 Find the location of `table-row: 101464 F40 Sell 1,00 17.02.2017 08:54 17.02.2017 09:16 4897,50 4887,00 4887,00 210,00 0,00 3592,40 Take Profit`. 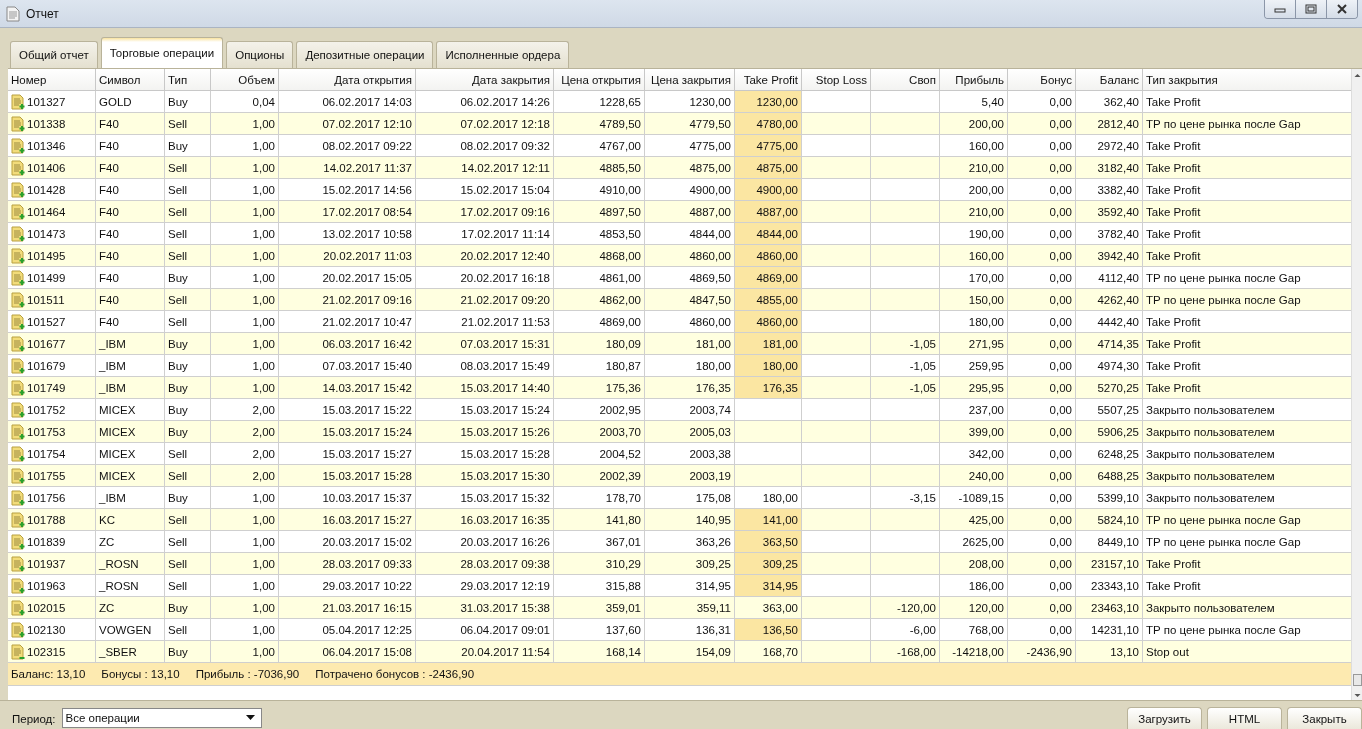

table-row: 101464 F40 Sell 1,00 17.02.2017 08:54 17.02.2017 09:16 4897,50 4887,00 4887,00 210,00 0,00 3592,40 Take Profit is located at coordinates (679, 212).